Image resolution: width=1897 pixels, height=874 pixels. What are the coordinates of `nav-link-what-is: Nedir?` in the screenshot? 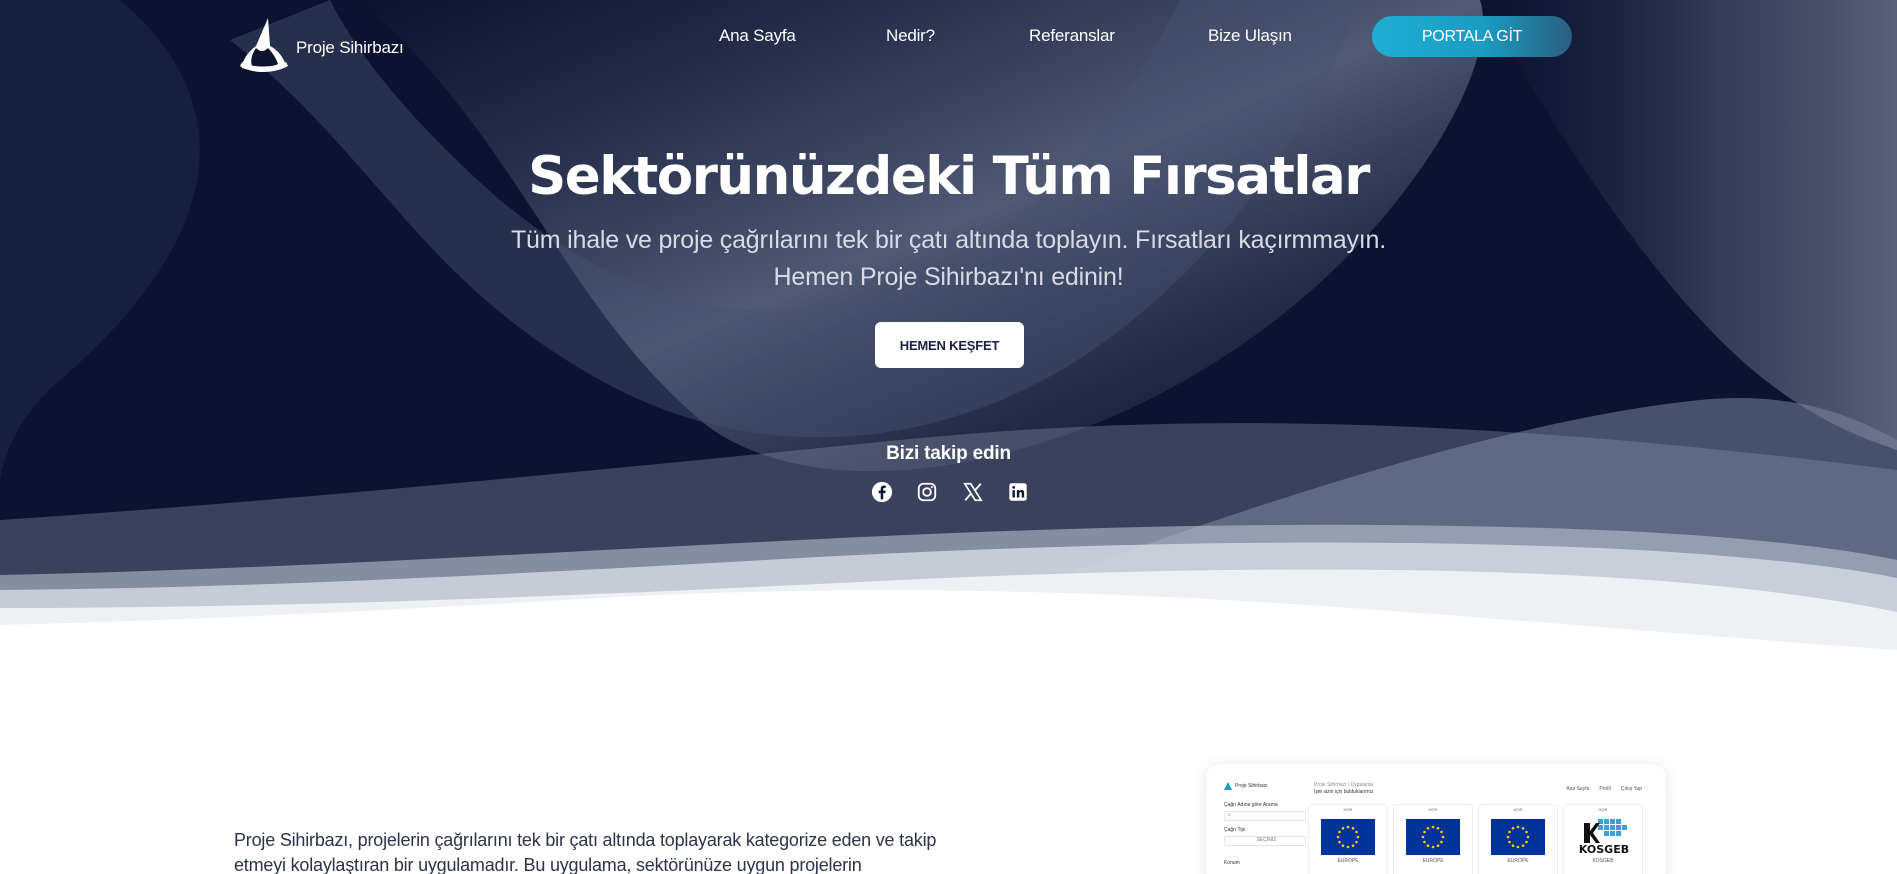 It's located at (910, 36).